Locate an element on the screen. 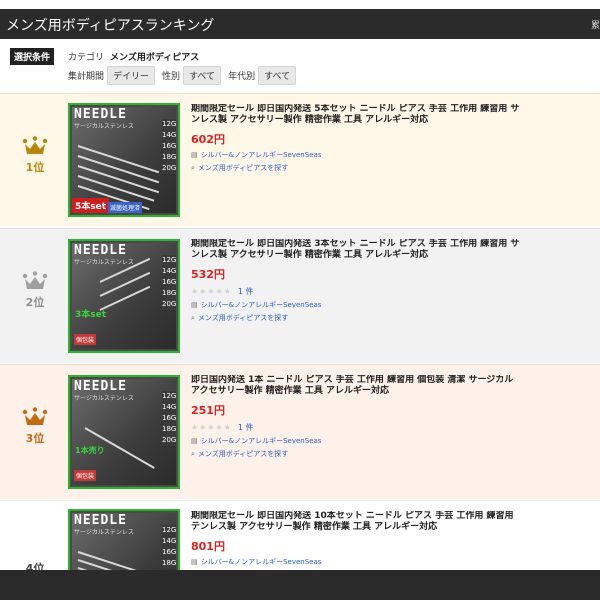  selection-badge: 選択条件 is located at coordinates (32, 56).